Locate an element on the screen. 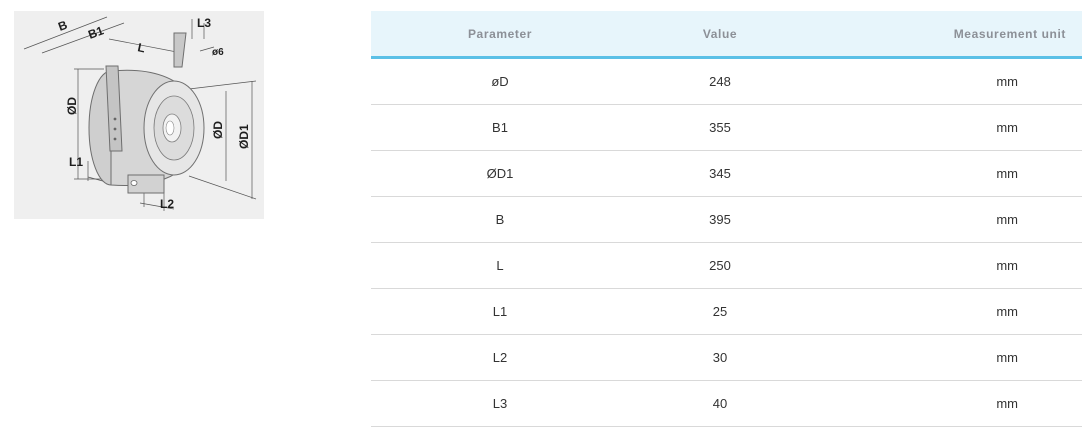 This screenshot has width=1082, height=444. cell-parameter: L is located at coordinates (500, 265).